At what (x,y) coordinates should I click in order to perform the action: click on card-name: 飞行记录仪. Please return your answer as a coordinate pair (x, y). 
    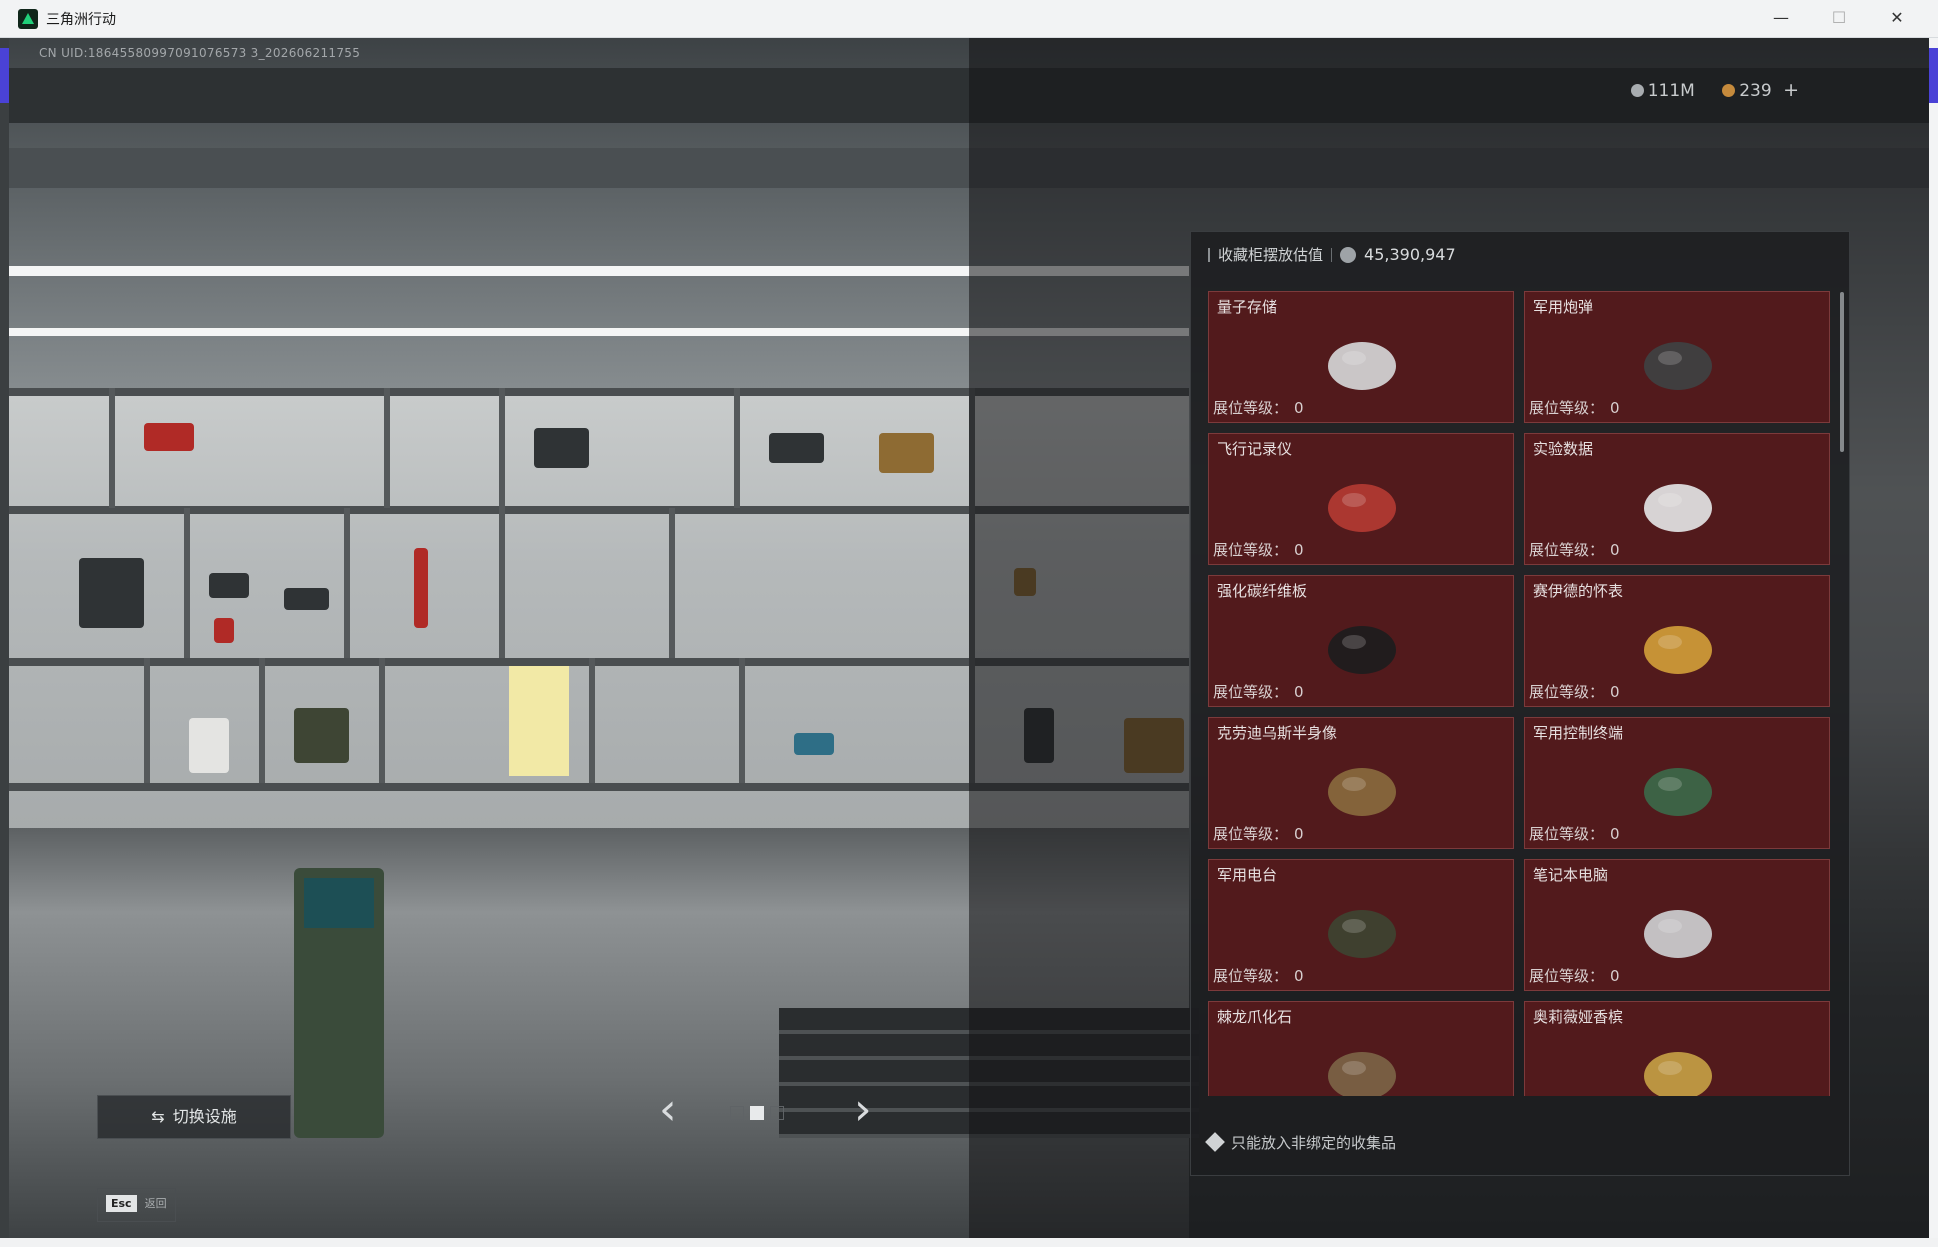
    Looking at the image, I should click on (1255, 449).